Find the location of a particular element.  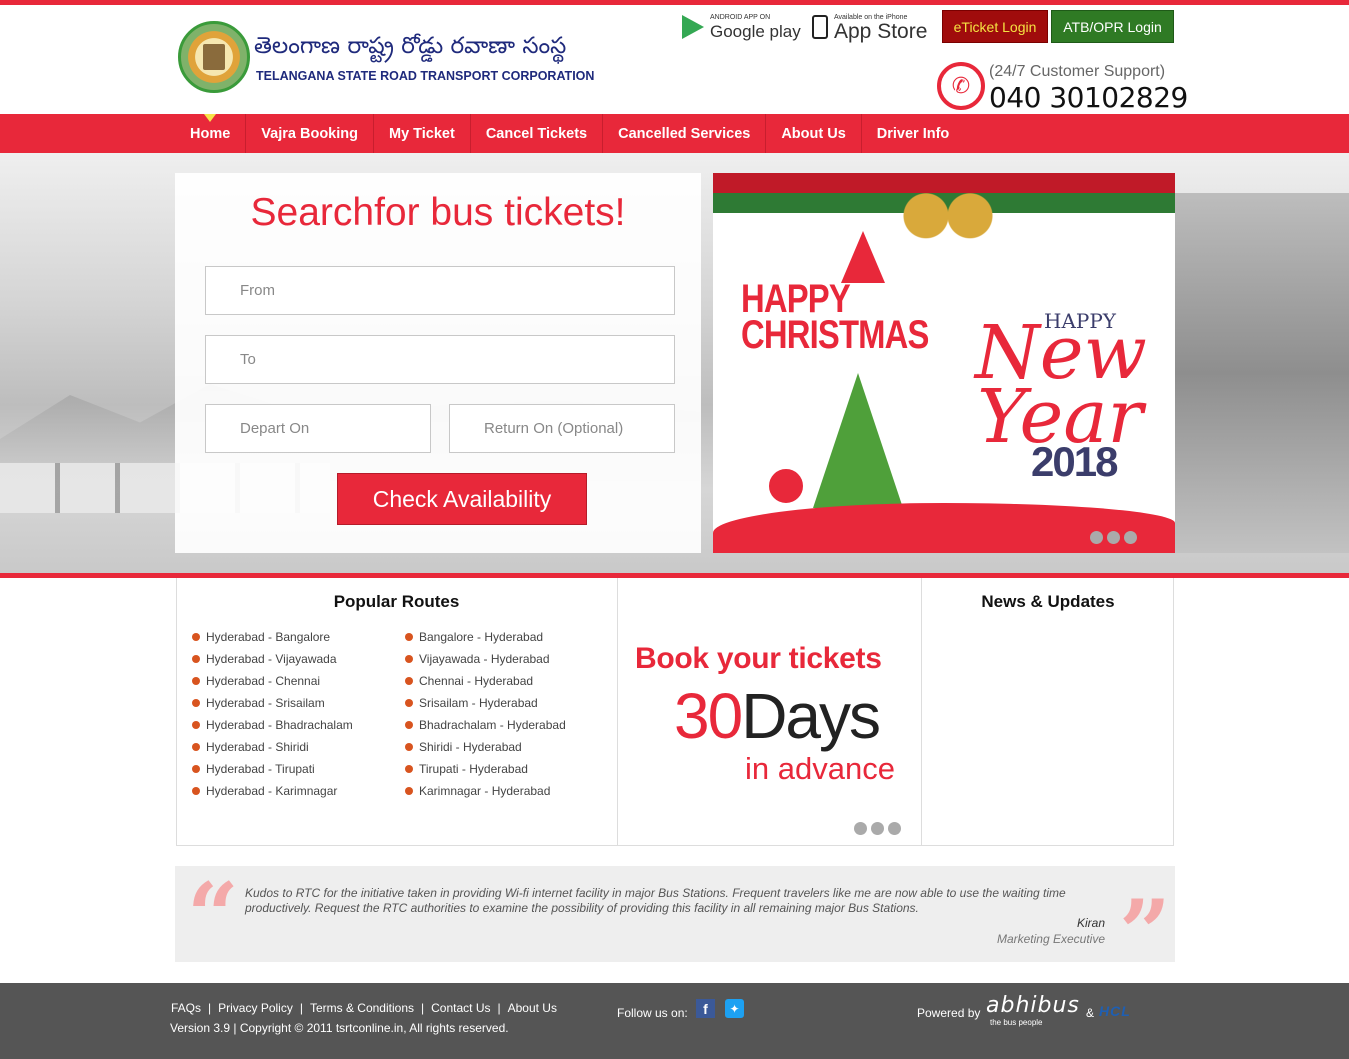

red-wave-decoration is located at coordinates (944, 528).